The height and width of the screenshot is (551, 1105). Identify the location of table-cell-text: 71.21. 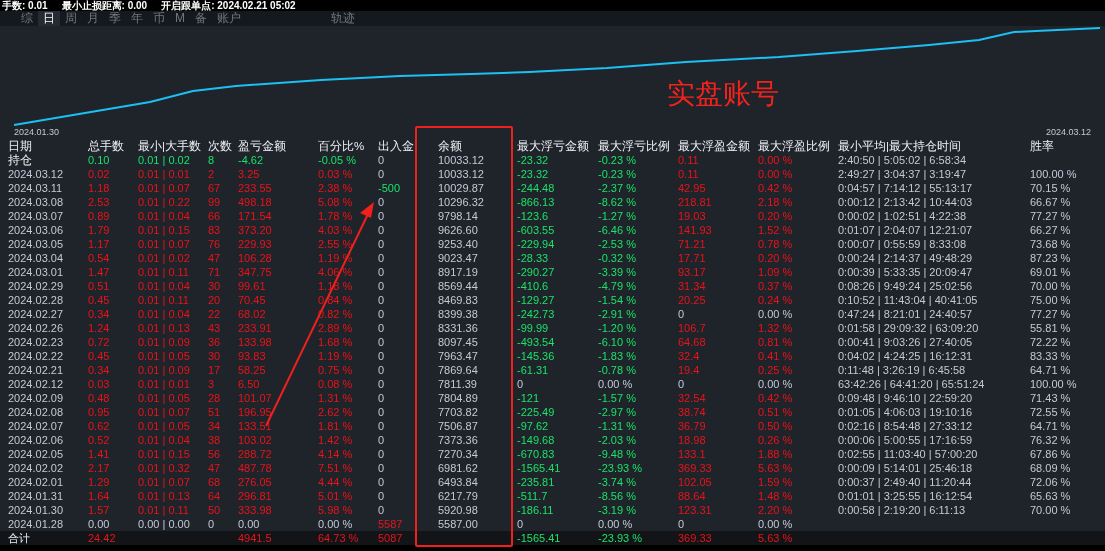
(692, 244).